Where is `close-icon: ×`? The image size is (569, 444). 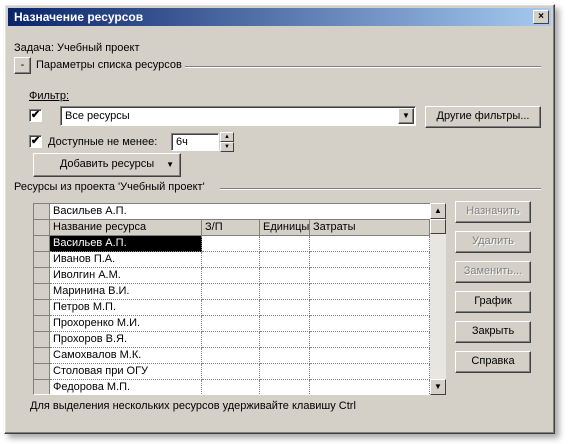
close-icon: × is located at coordinates (541, 17).